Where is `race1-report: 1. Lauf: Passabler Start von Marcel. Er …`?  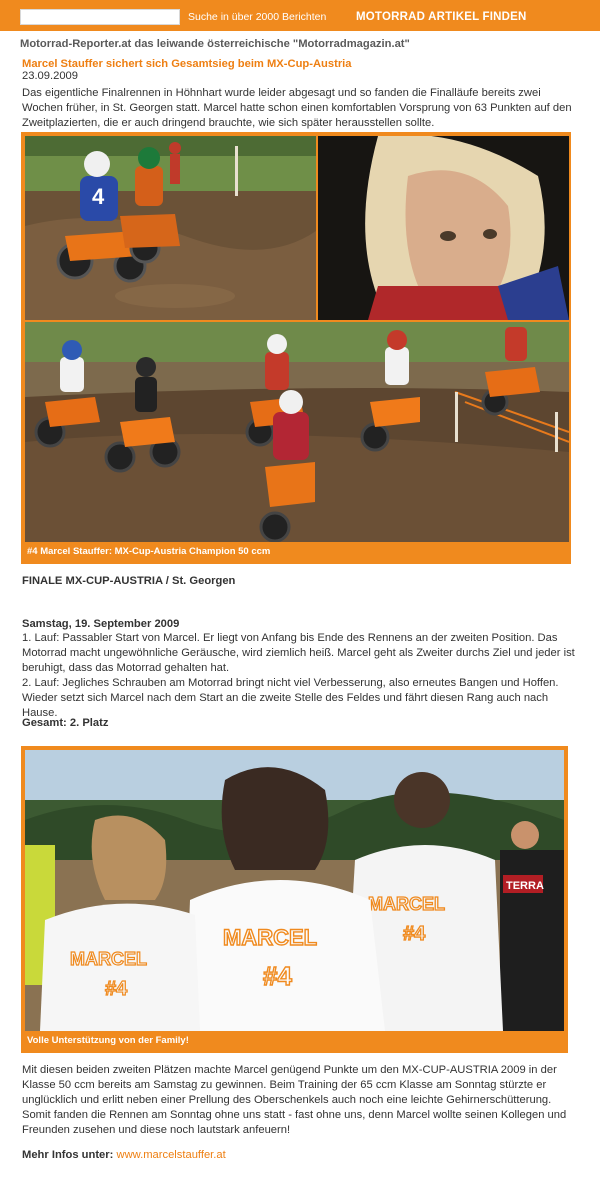 race1-report: 1. Lauf: Passabler Start von Marcel. Er … is located at coordinates (298, 653).